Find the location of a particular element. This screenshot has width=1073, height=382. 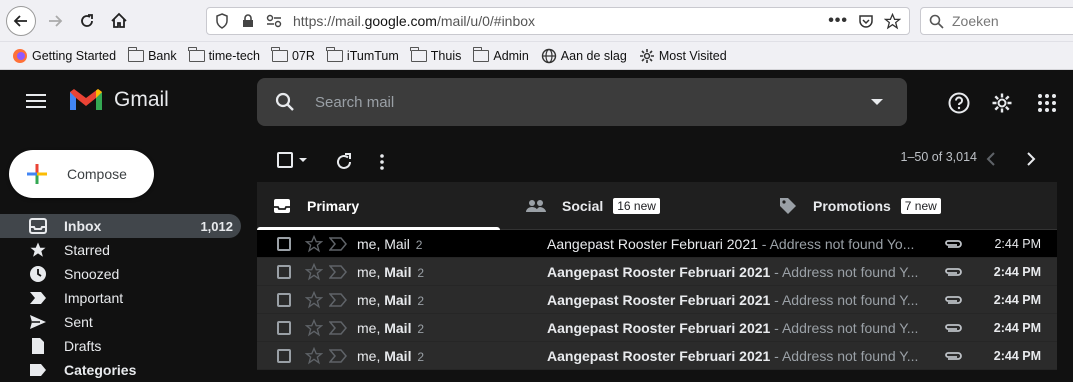

compose-button: Compose is located at coordinates (81, 174).